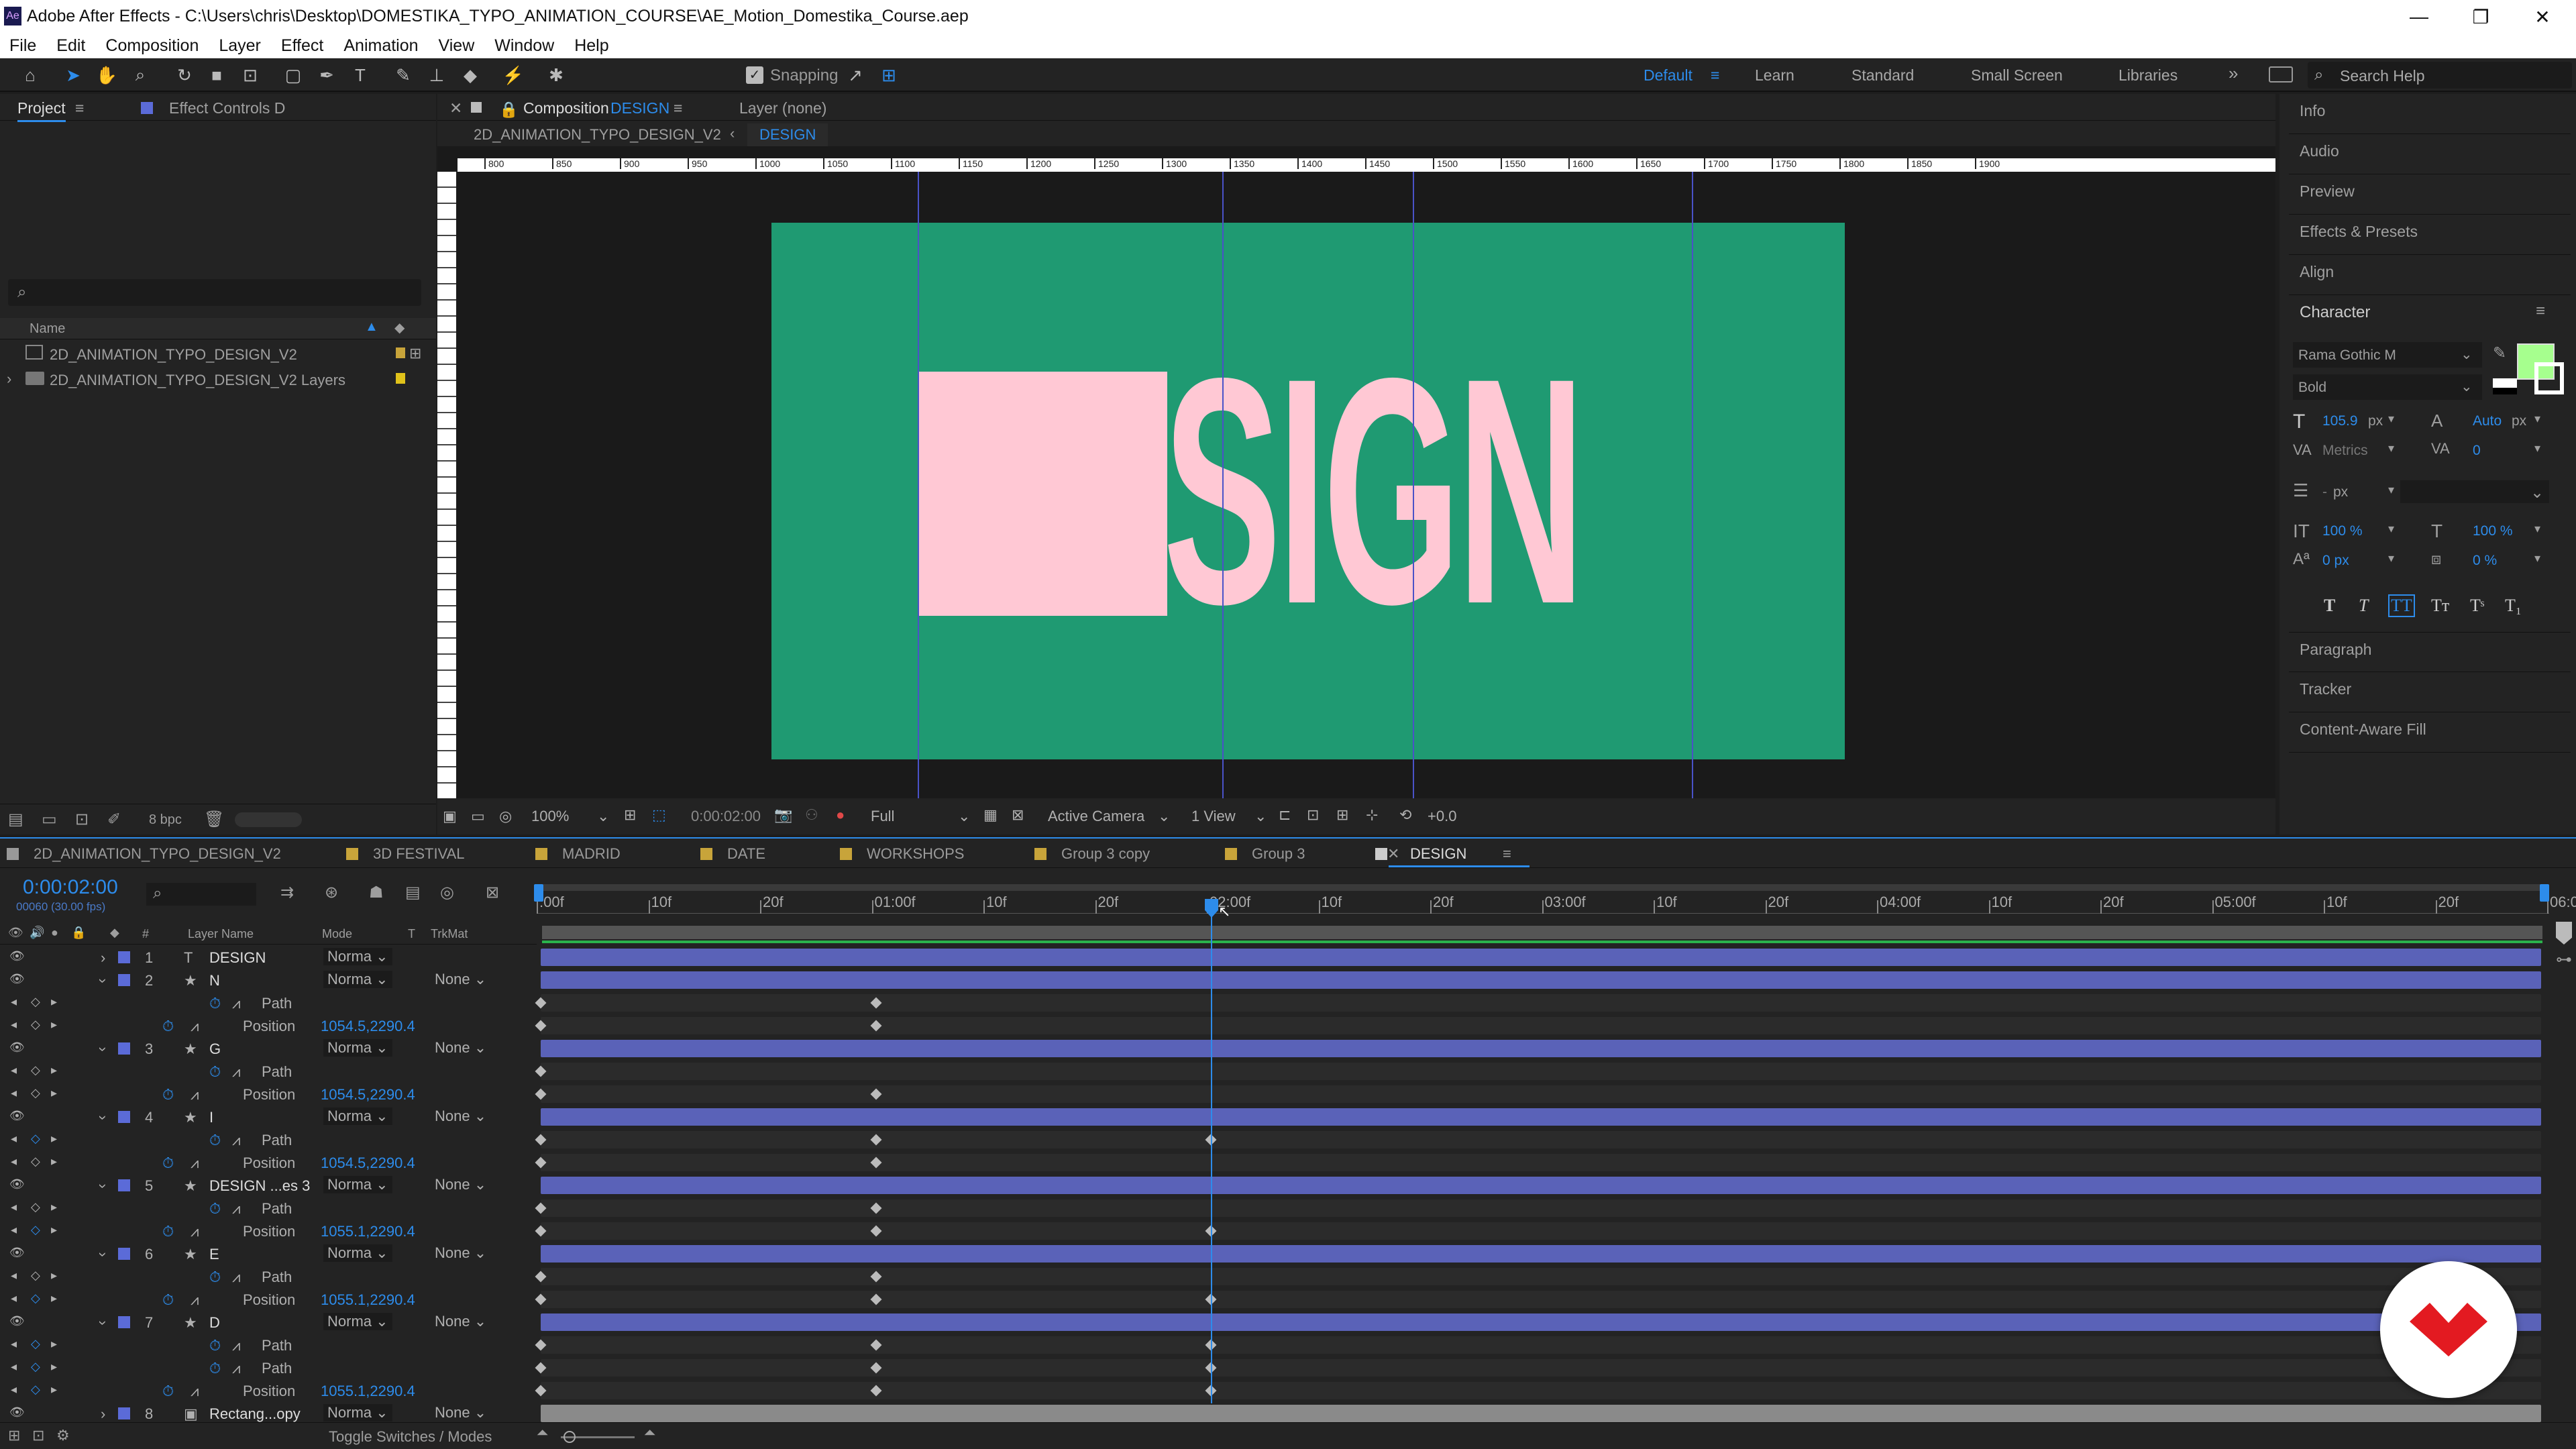 The height and width of the screenshot is (1449, 2576). I want to click on motion-blur-icon: ◎, so click(447, 892).